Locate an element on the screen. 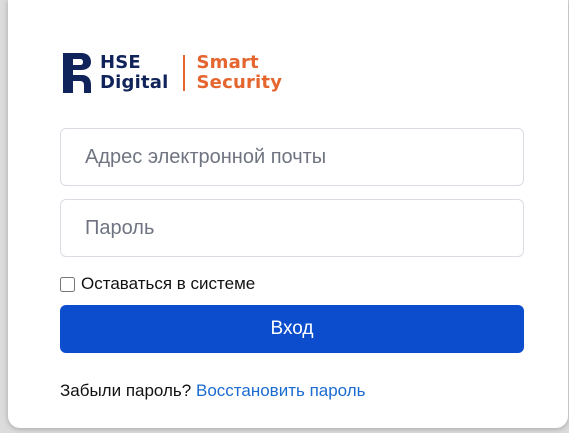  hse-logo-icon is located at coordinates (77, 73).